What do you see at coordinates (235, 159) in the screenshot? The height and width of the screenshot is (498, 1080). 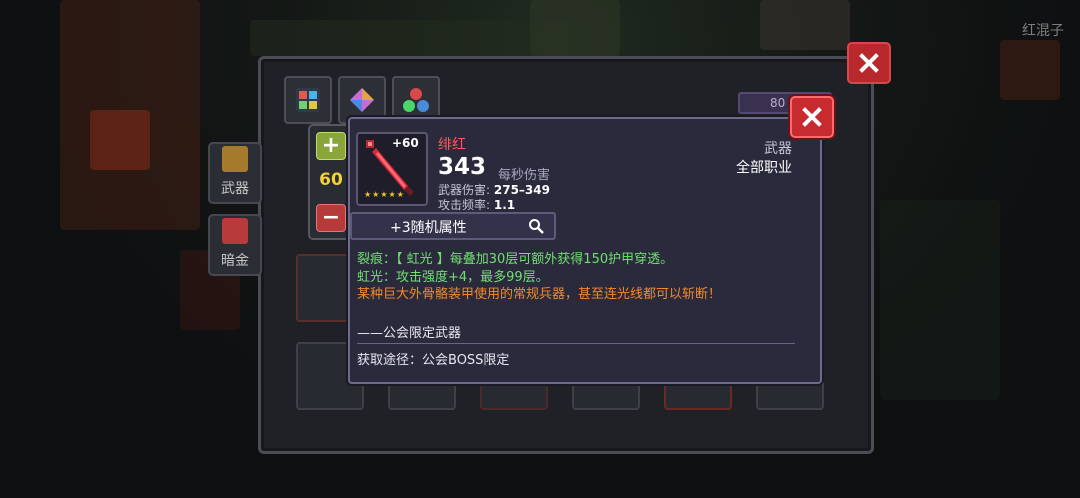 I see `shield-icon` at bounding box center [235, 159].